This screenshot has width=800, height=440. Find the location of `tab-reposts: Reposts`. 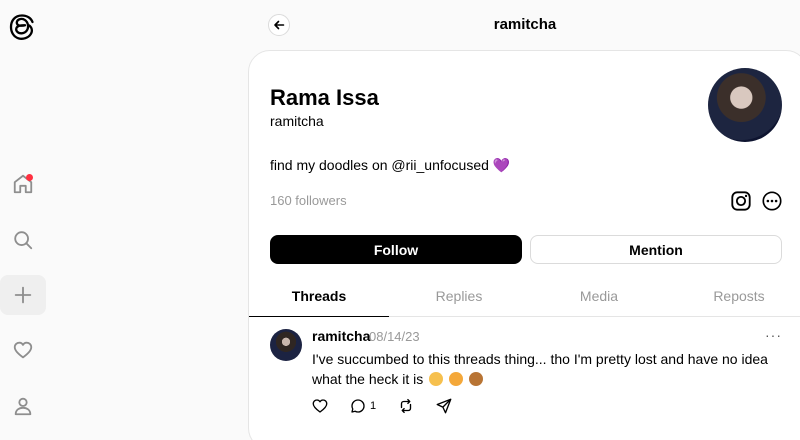

tab-reposts: Reposts is located at coordinates (734, 298).